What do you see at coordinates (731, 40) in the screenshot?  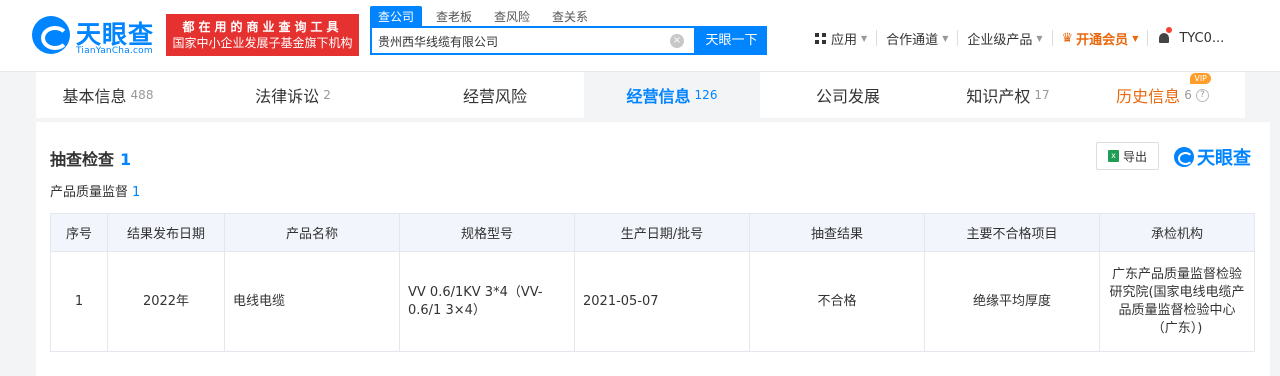 I see `search-button: 天眼一下` at bounding box center [731, 40].